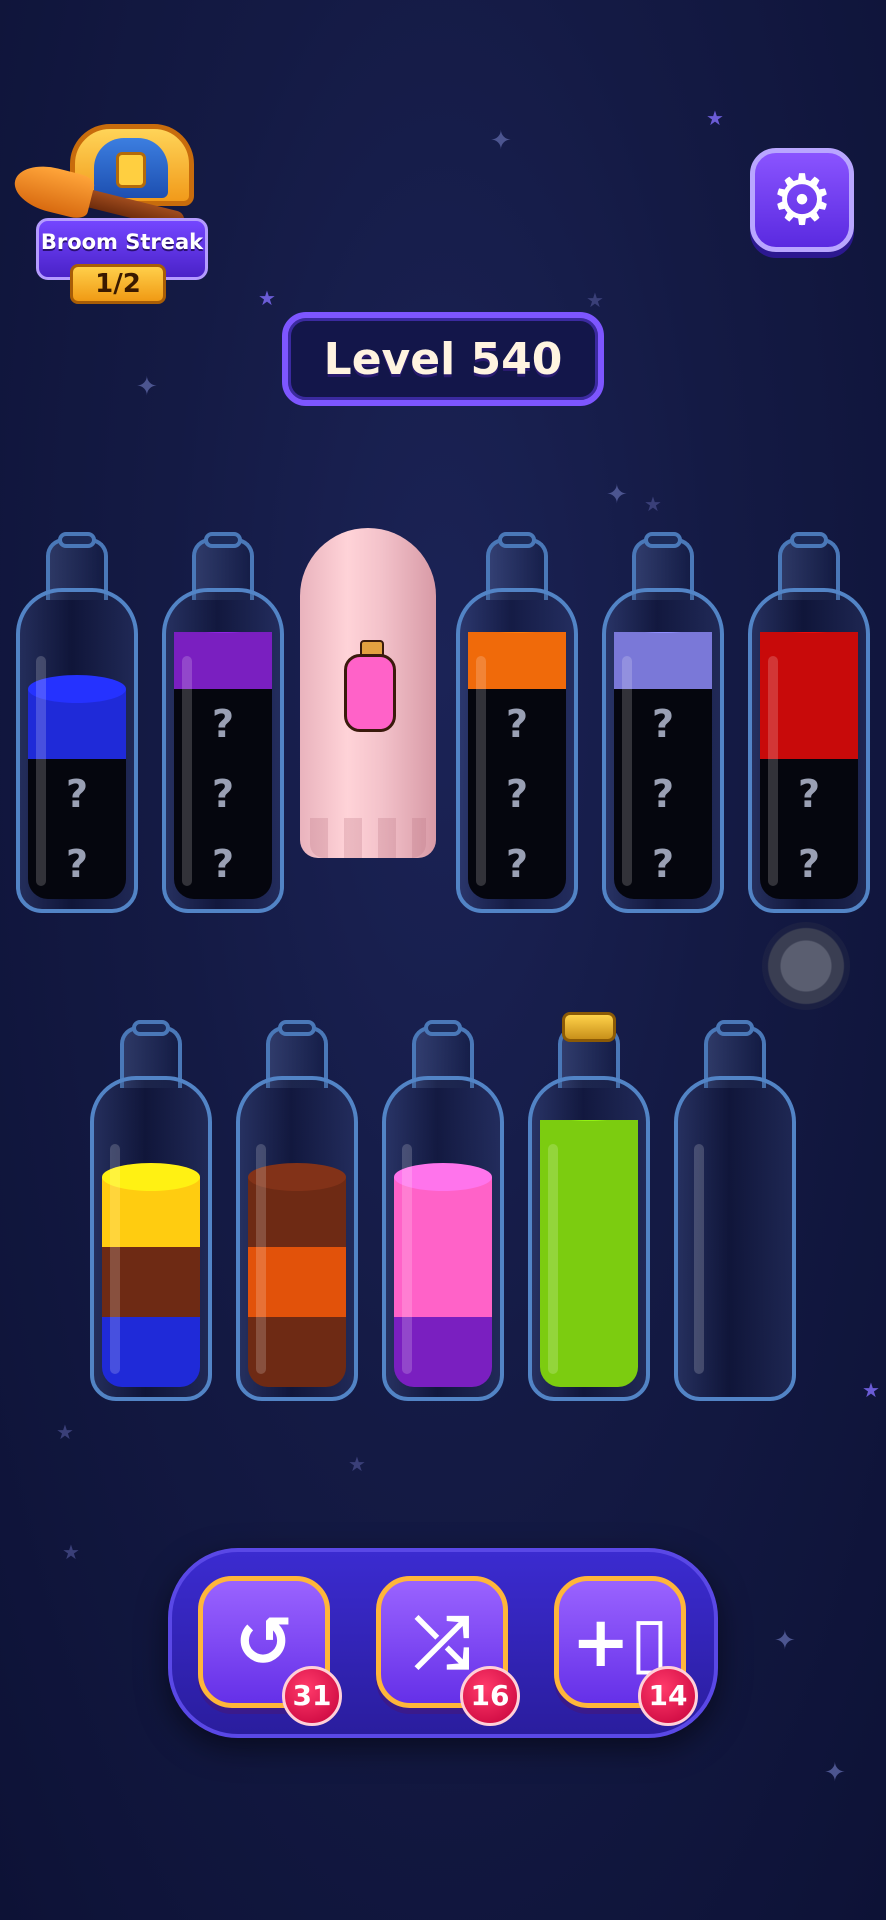  What do you see at coordinates (122, 242) in the screenshot?
I see `streak-label: Broom Streak` at bounding box center [122, 242].